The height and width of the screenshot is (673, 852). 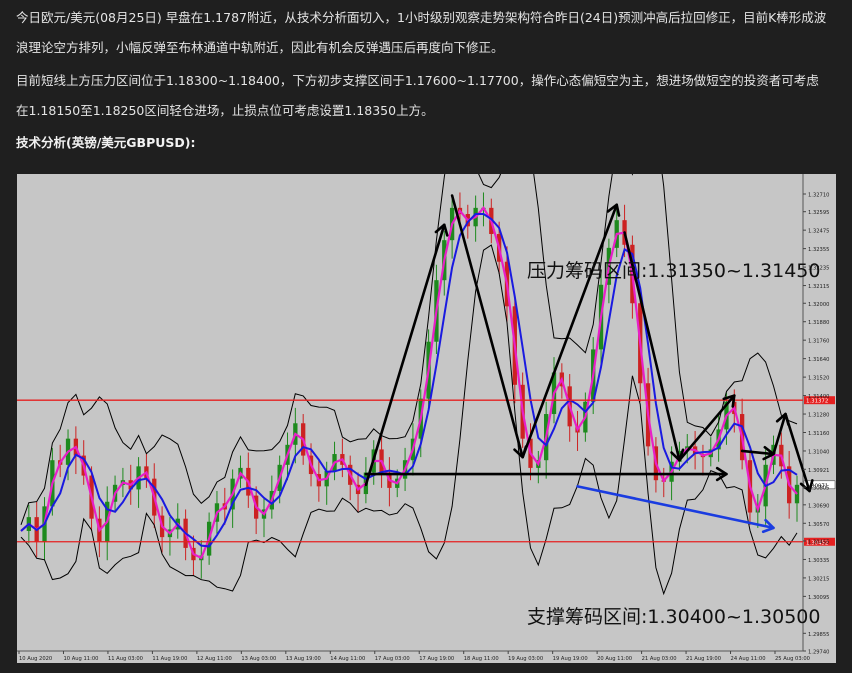 What do you see at coordinates (818, 360) in the screenshot?
I see `price-tick-label: 1.31640` at bounding box center [818, 360].